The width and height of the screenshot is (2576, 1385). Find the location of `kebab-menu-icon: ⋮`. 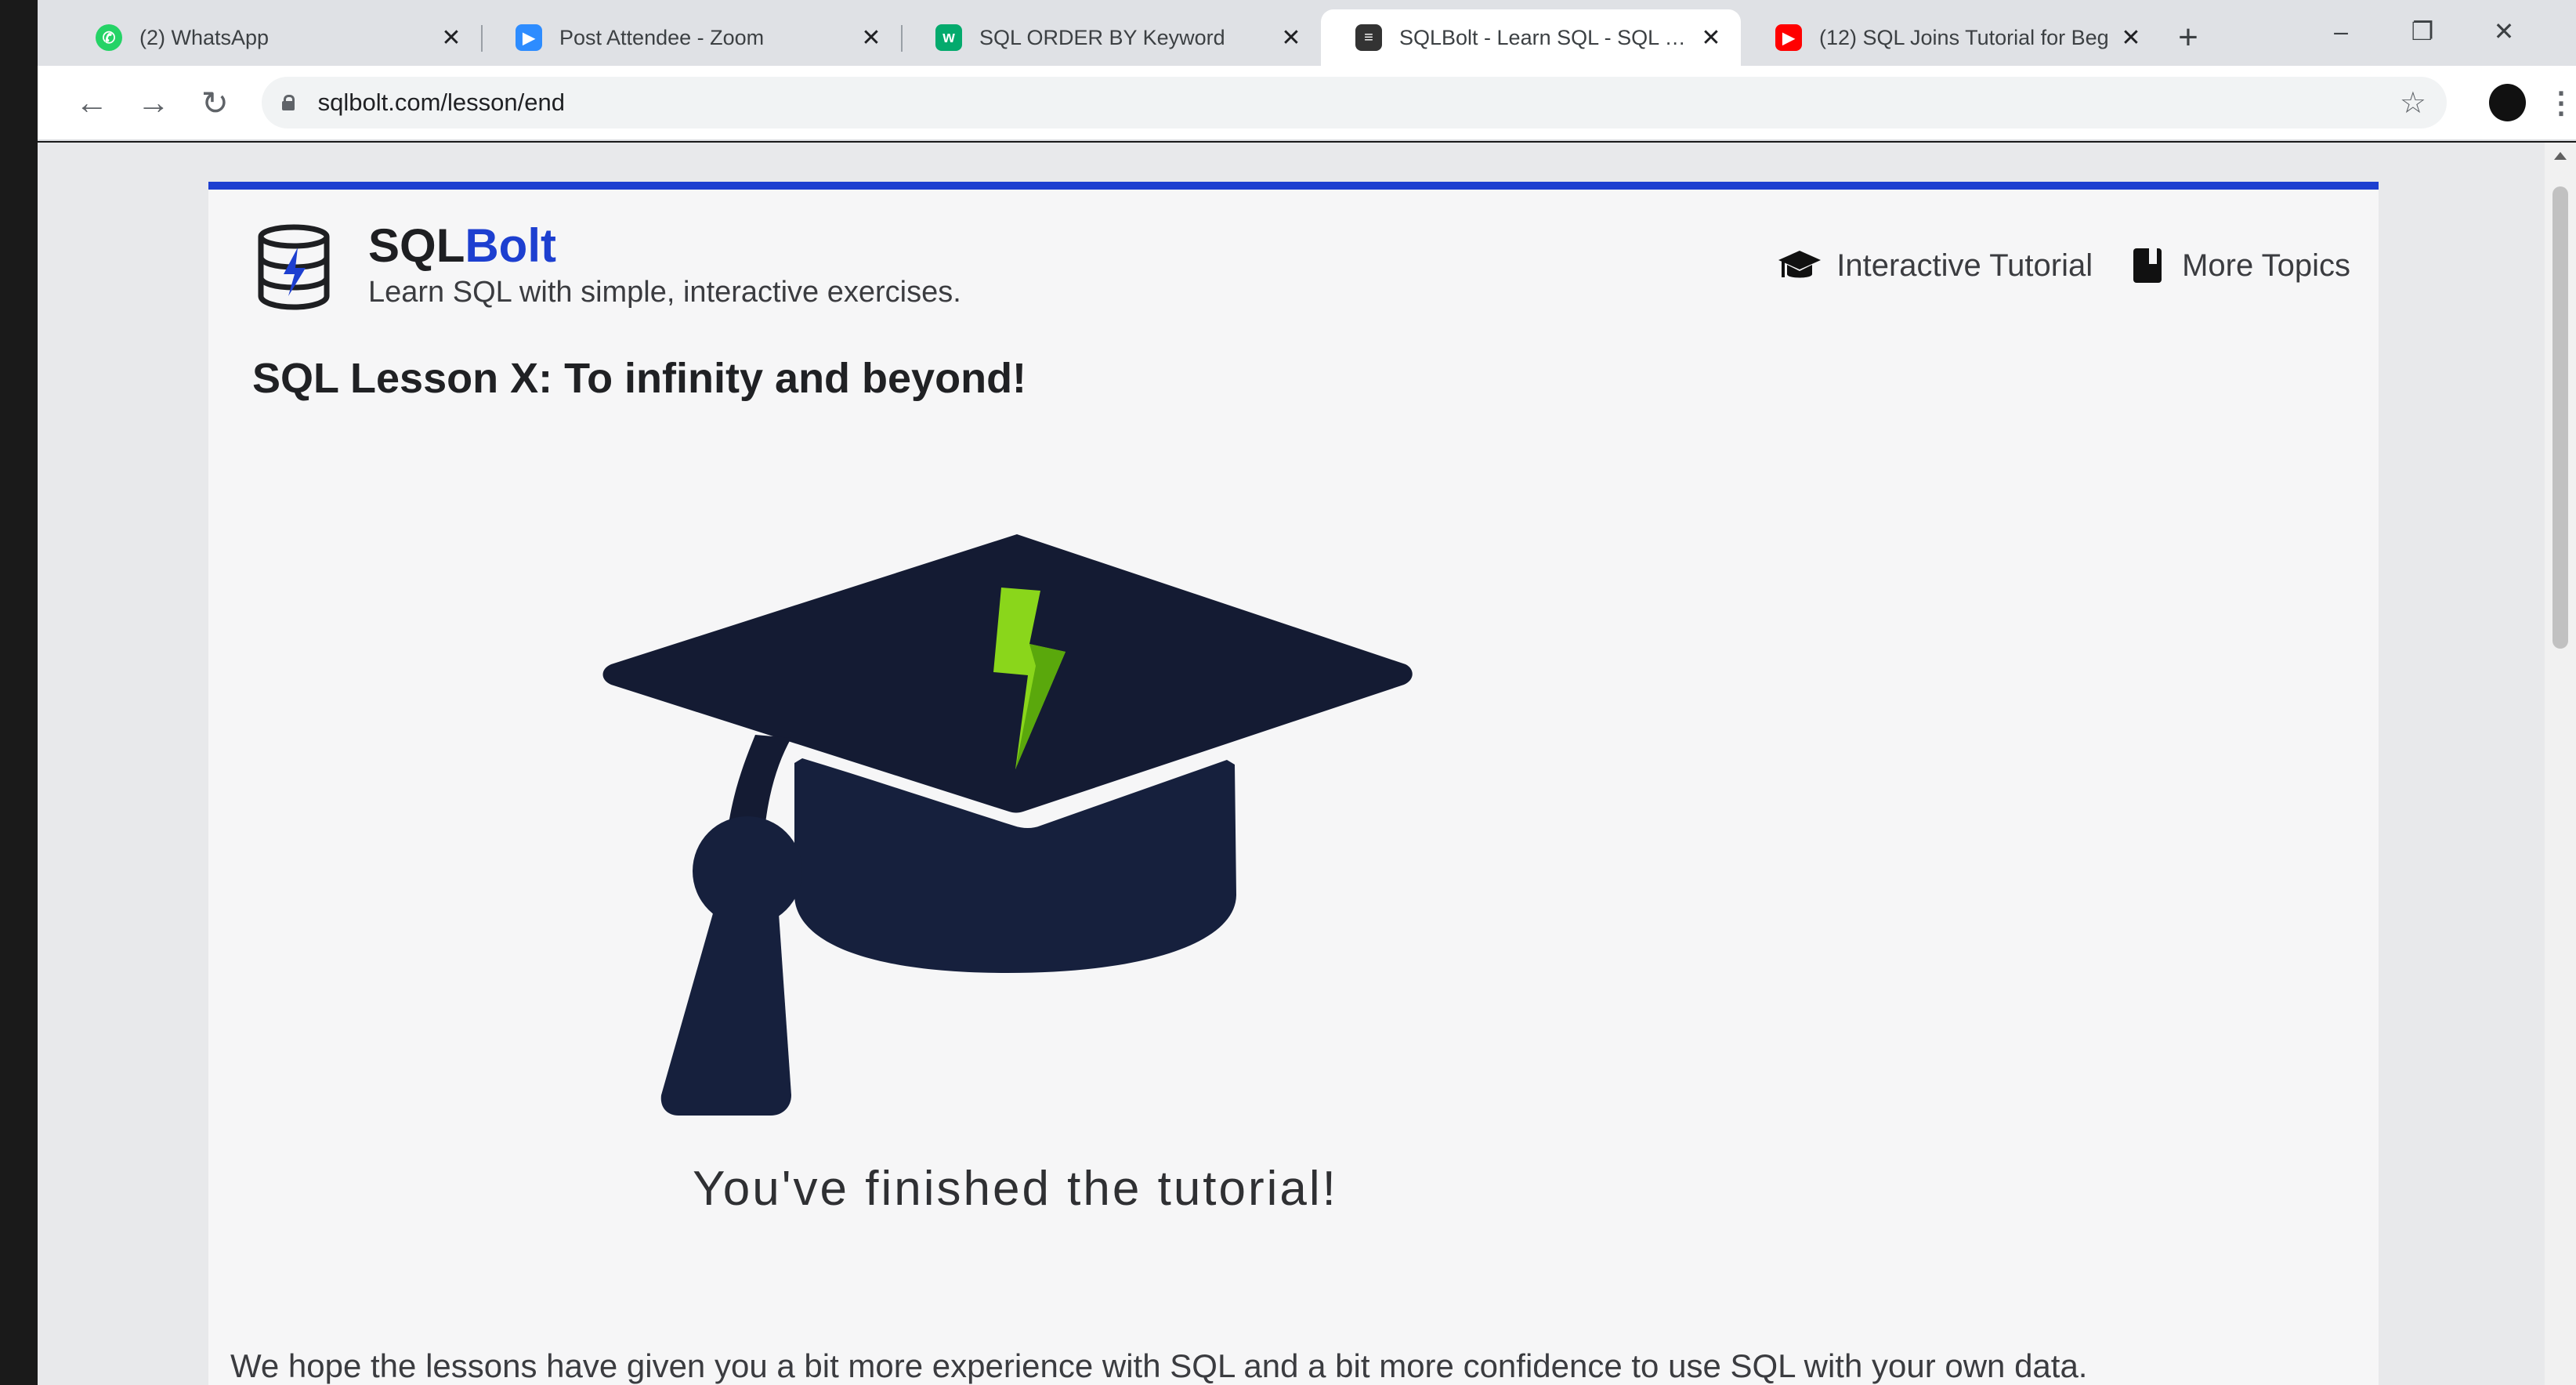

kebab-menu-icon: ⋮ is located at coordinates (2561, 103).